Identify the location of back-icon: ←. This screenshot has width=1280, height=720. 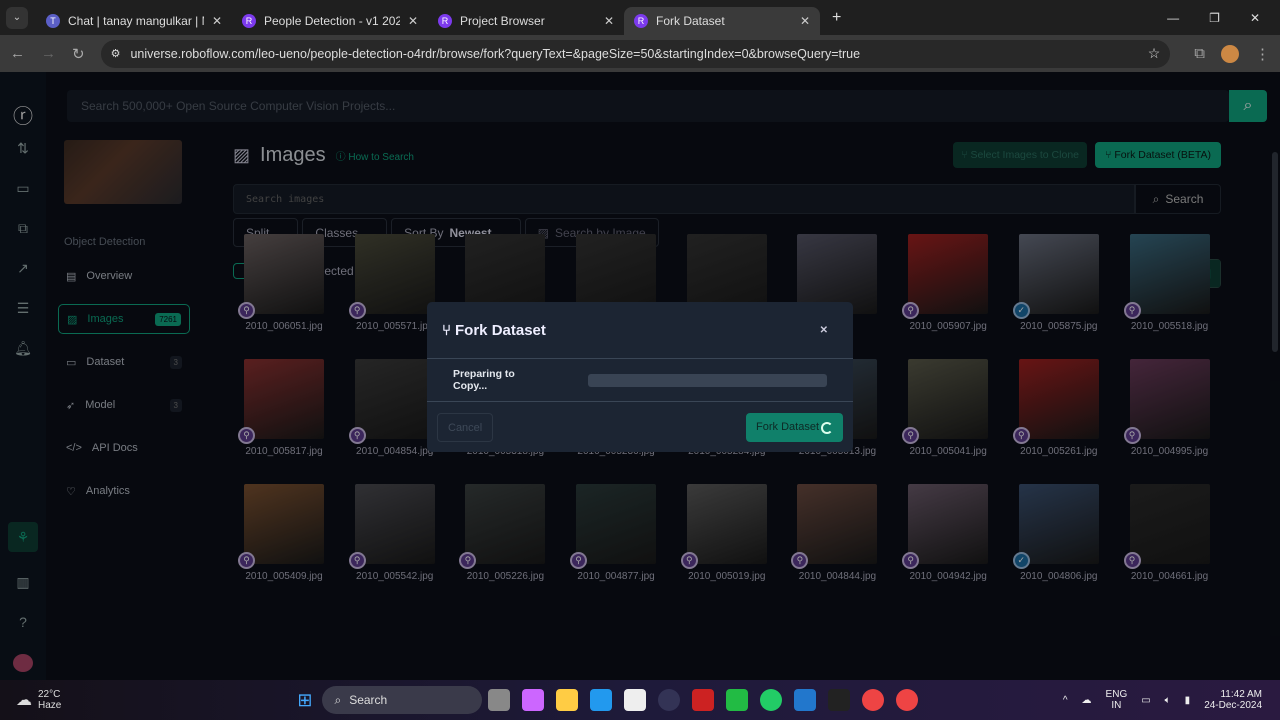
(17, 53).